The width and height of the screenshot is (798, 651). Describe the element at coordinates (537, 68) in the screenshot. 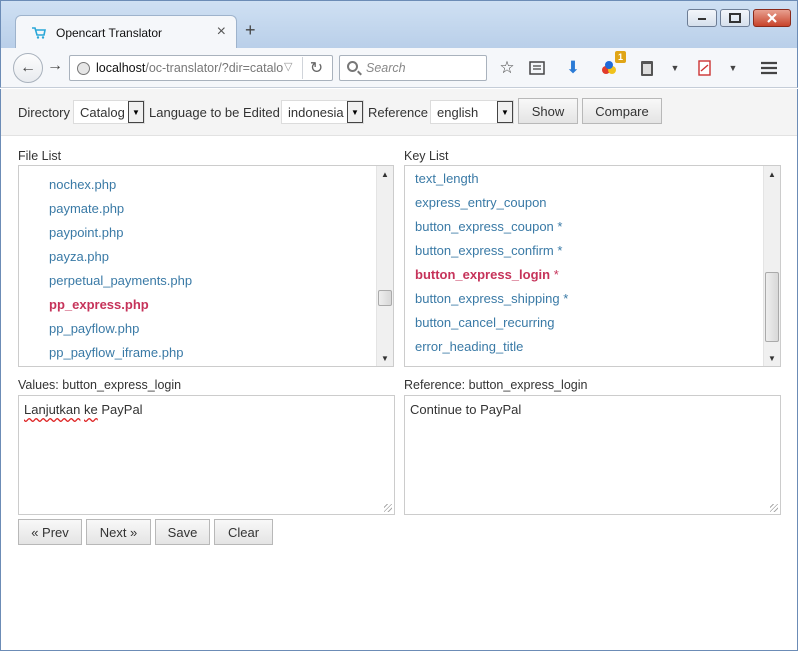

I see `reading-list-icon` at that location.